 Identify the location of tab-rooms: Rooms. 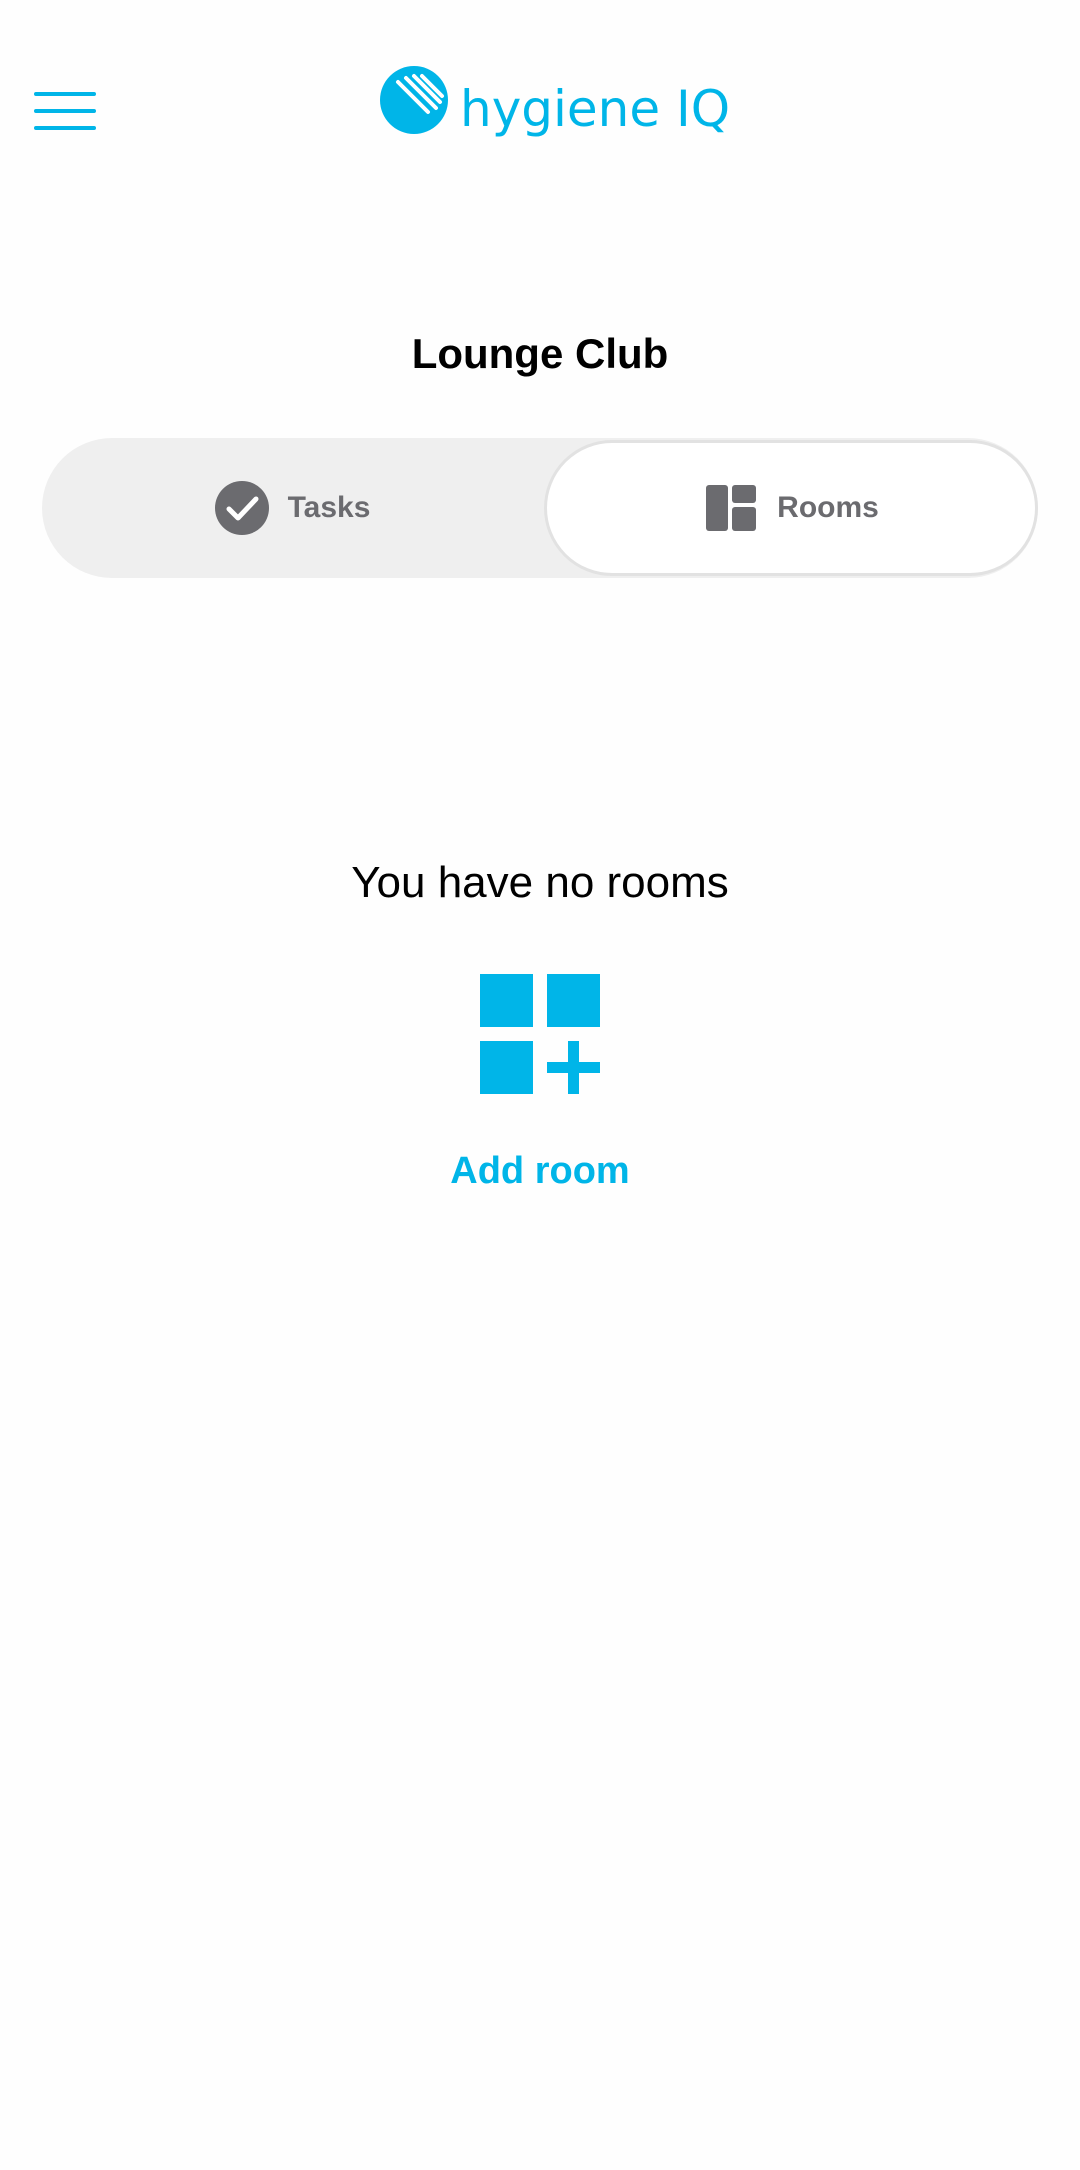
(791, 508).